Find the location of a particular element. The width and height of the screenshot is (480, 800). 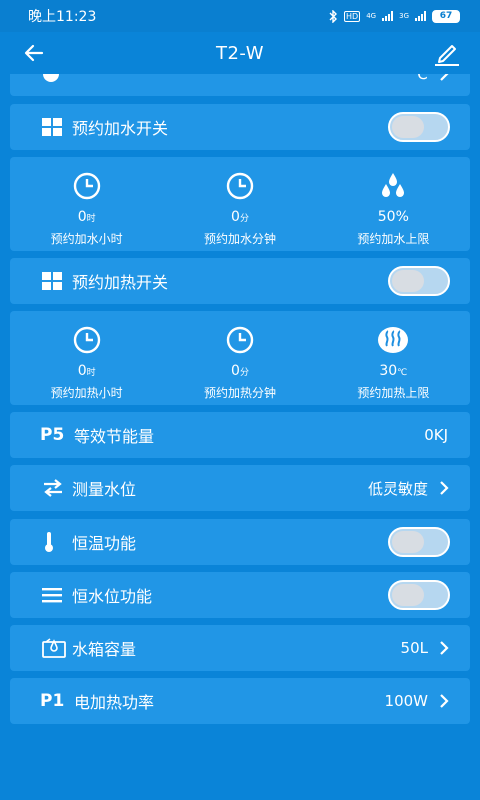

tank-capacity-label: 水箱容量 is located at coordinates (104, 649).